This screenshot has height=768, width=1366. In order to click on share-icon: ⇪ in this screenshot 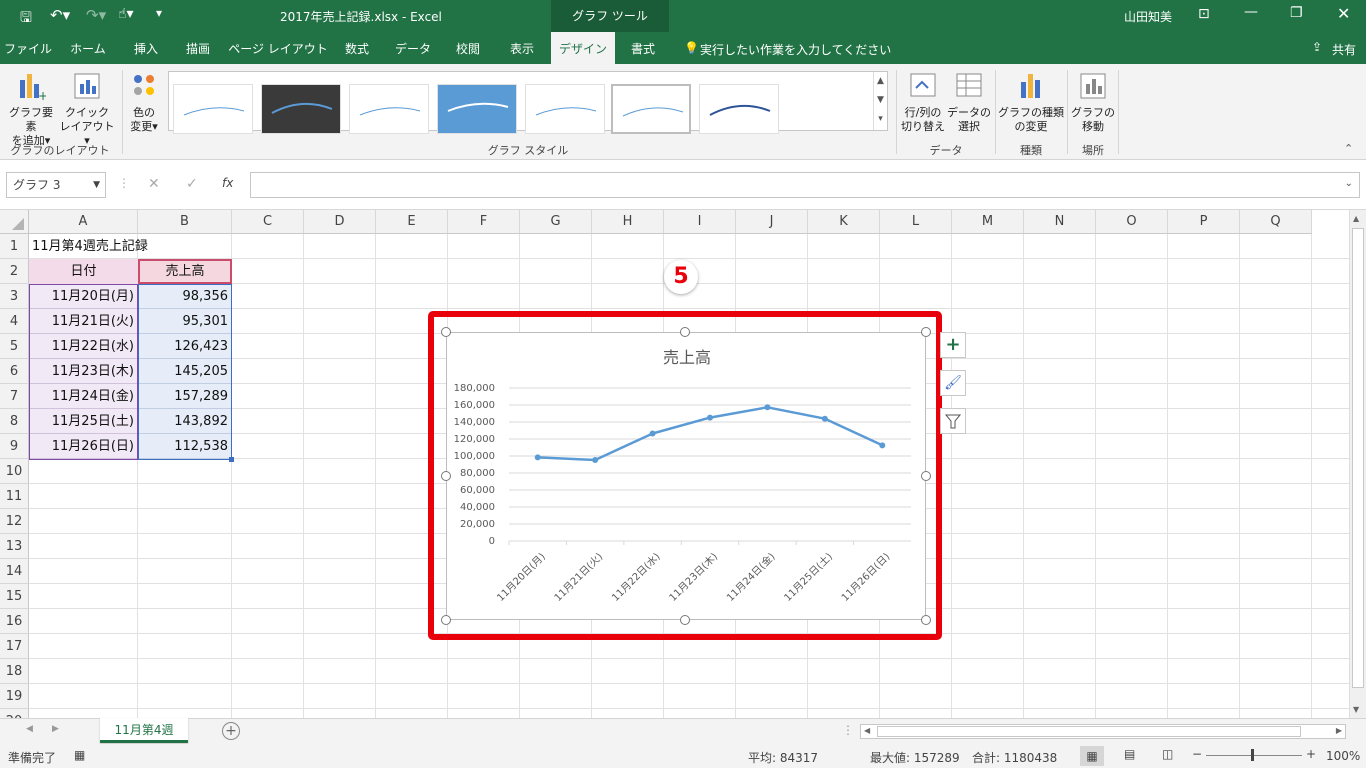, I will do `click(1317, 47)`.